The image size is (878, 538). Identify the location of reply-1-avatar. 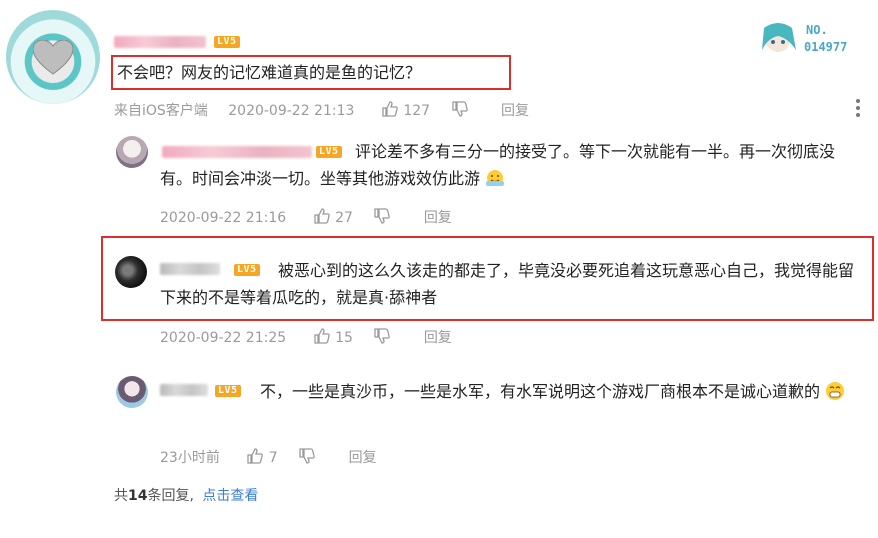
(132, 152).